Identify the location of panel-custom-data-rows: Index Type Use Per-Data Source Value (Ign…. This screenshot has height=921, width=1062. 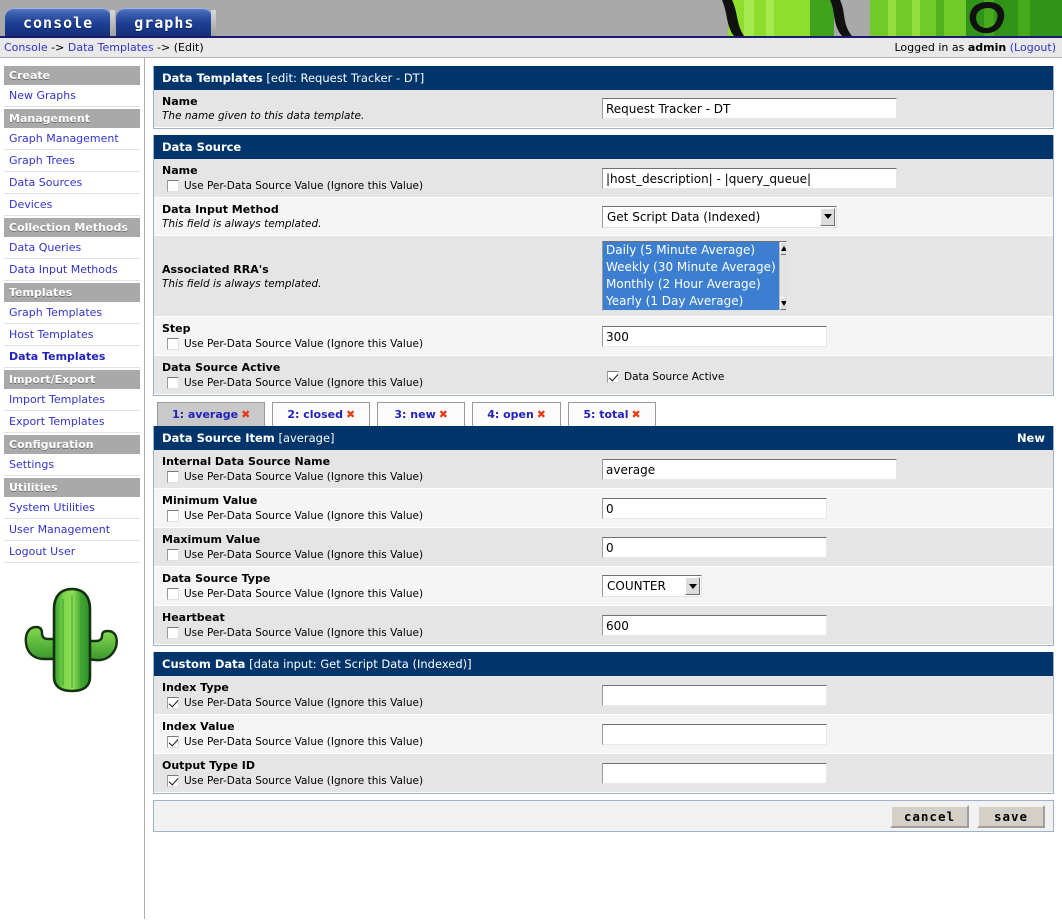
(603, 734).